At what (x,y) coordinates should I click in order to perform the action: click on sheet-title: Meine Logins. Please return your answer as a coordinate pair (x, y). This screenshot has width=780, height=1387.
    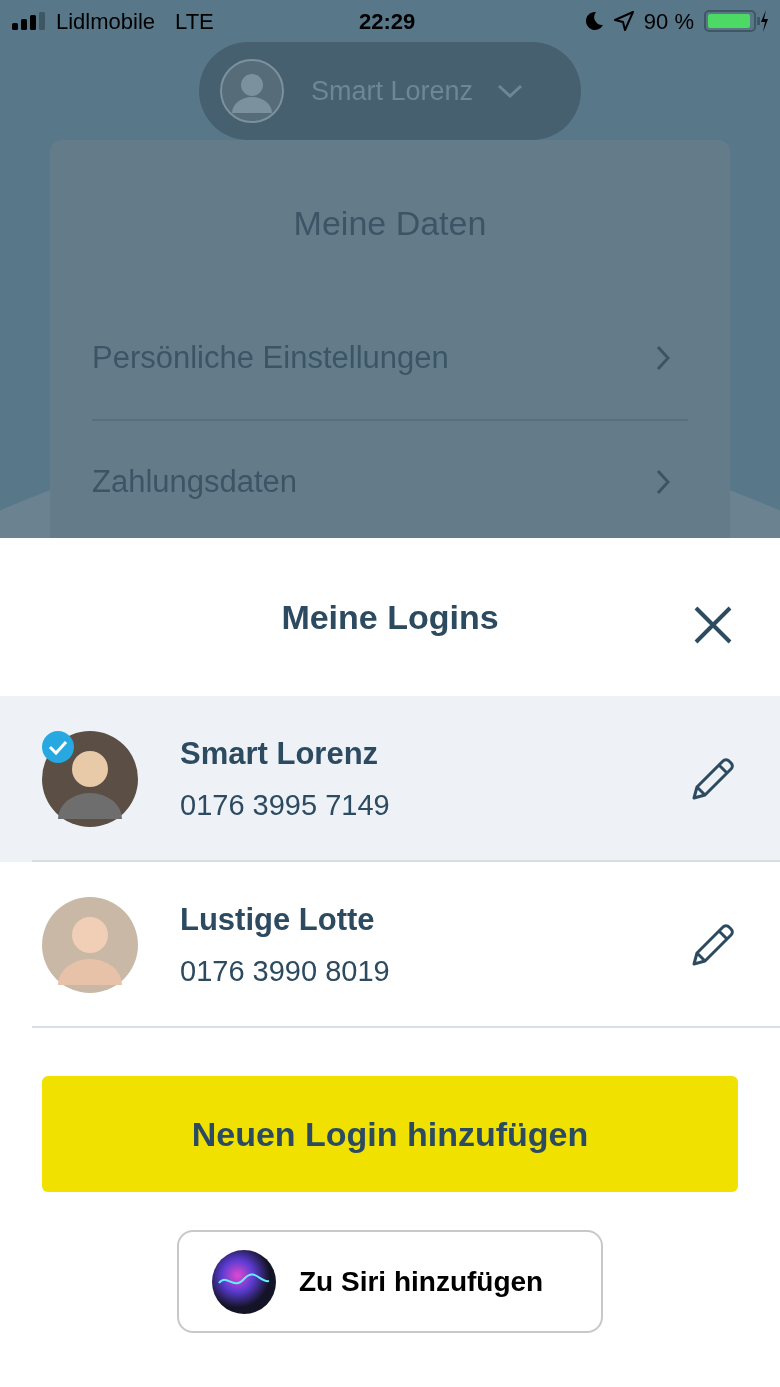
    Looking at the image, I should click on (390, 617).